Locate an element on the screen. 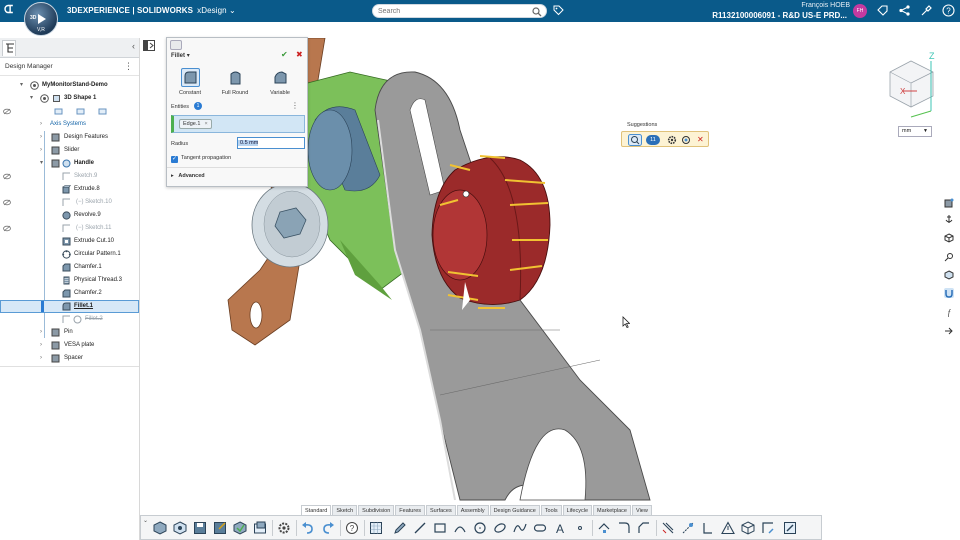 This screenshot has height=540, width=960. tree-item-pin: › Pin is located at coordinates (69, 332).